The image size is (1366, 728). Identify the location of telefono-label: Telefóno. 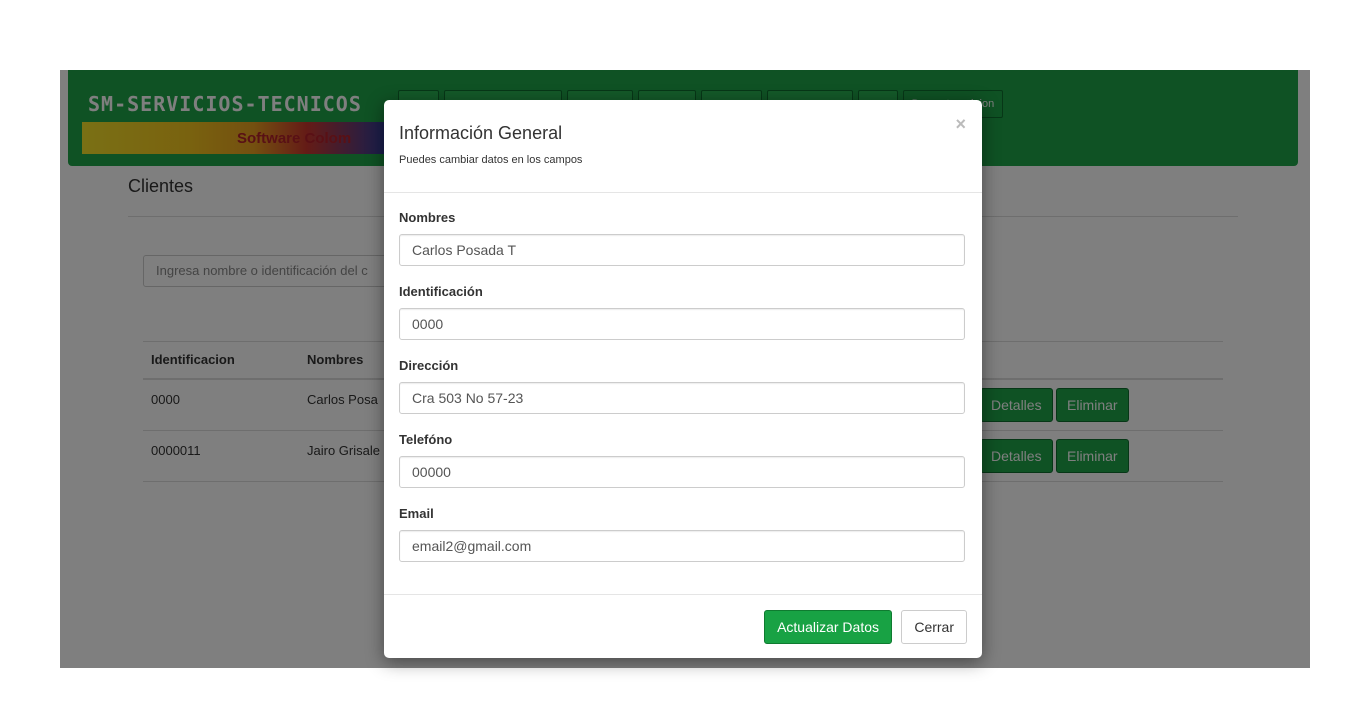
(426, 439).